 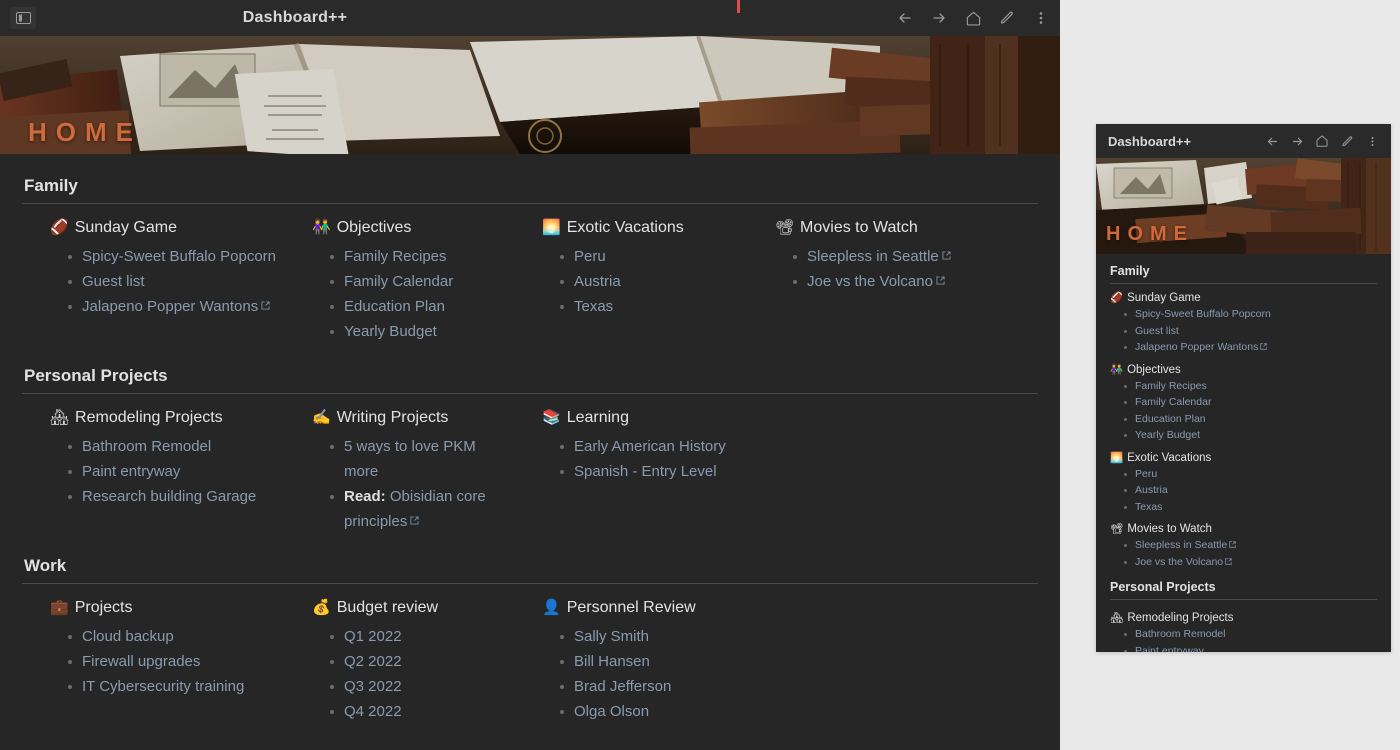 I want to click on list-item-label: Yearly Budget, so click(x=1167, y=435).